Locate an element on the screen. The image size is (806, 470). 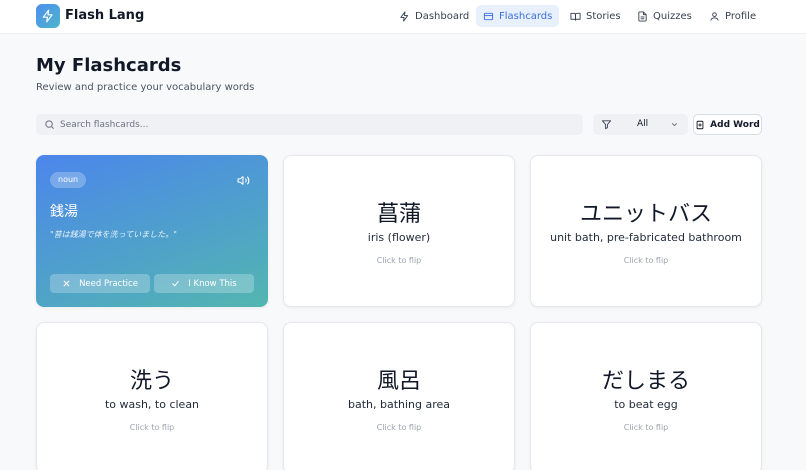
page-title: My Flashcards is located at coordinates (109, 65).